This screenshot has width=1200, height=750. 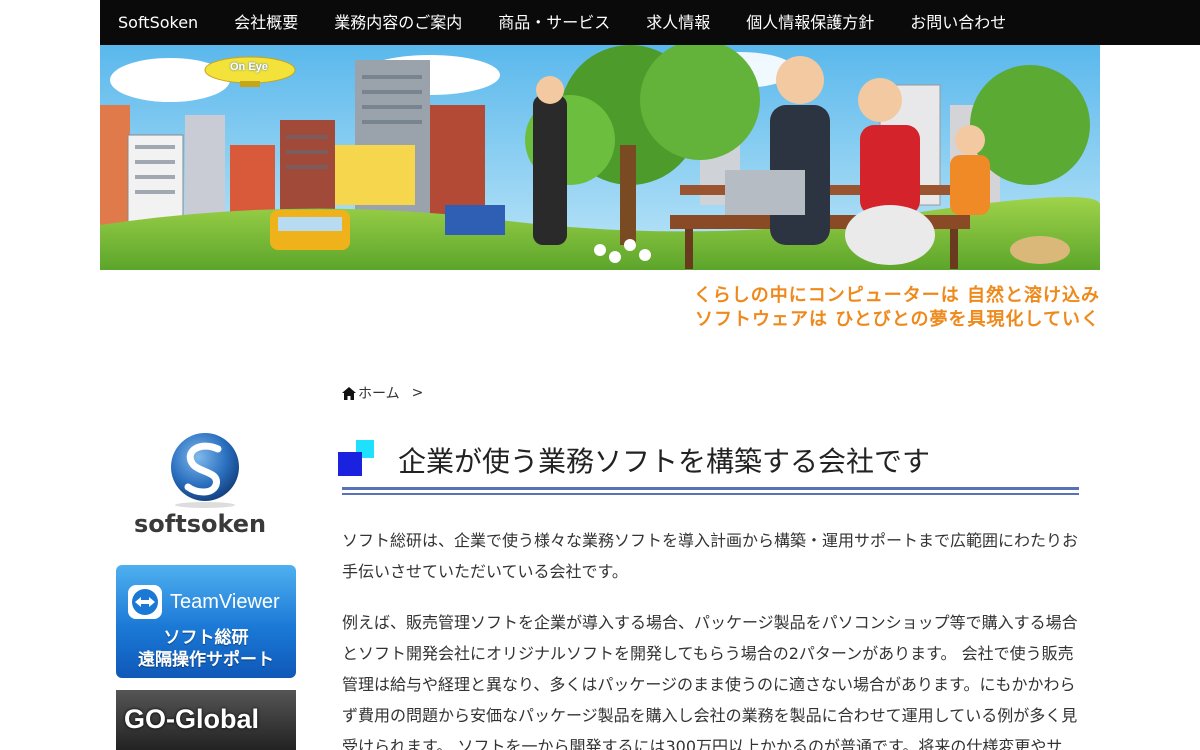 I want to click on logo-wordmark: softsoken, so click(x=200, y=524).